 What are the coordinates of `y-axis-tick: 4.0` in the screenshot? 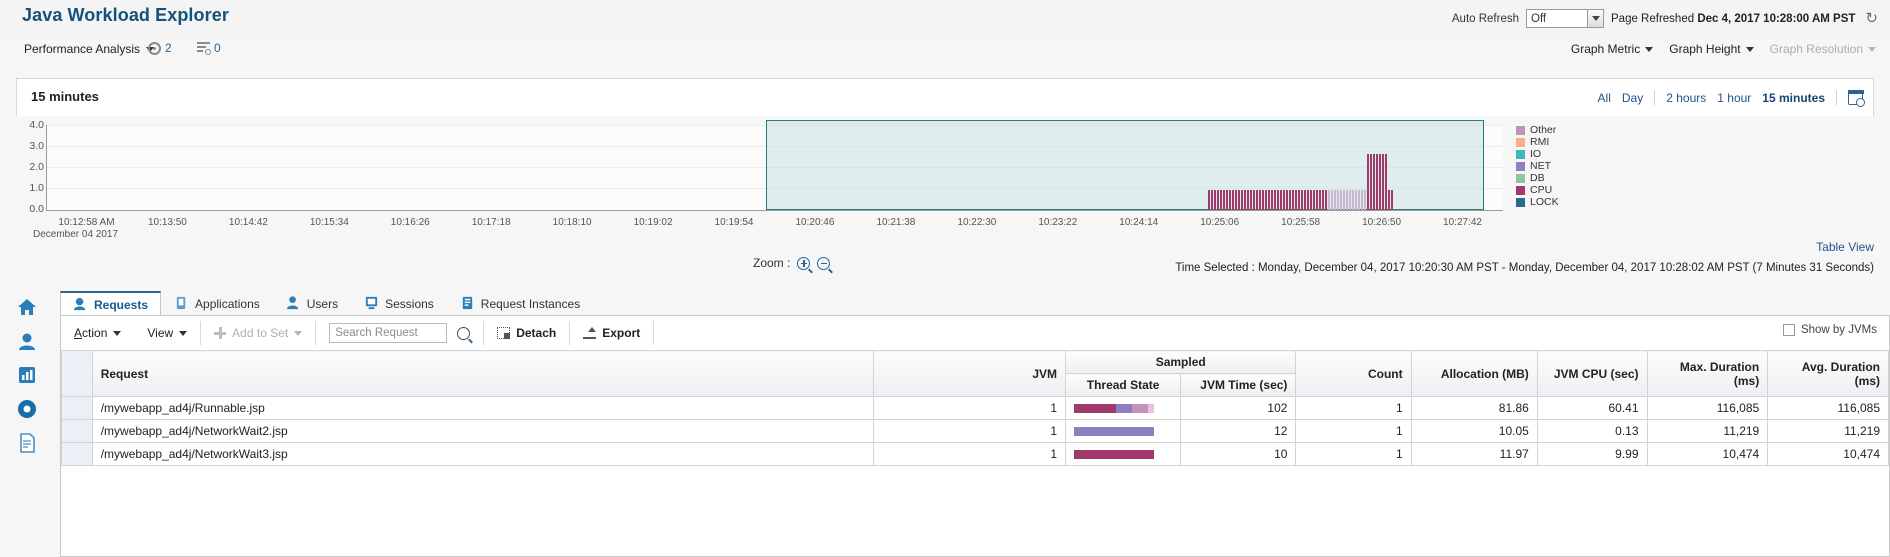 It's located at (36, 125).